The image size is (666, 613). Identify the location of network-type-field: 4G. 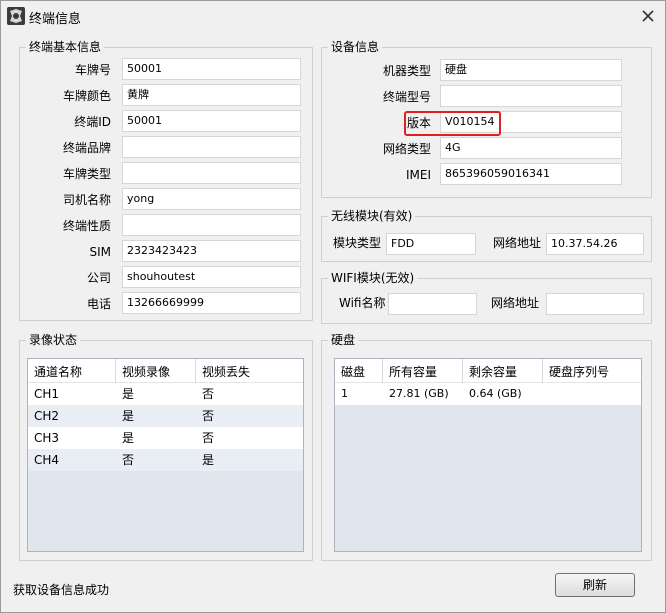
(531, 148).